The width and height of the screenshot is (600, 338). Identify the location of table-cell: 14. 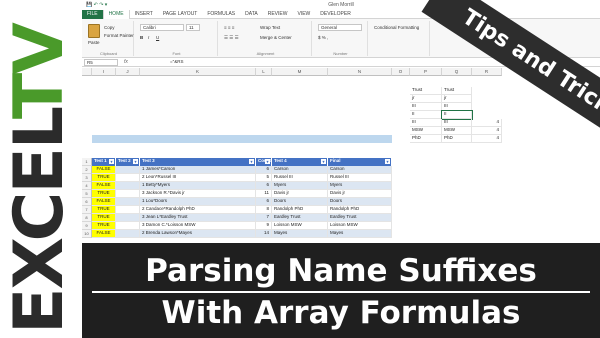
(264, 234).